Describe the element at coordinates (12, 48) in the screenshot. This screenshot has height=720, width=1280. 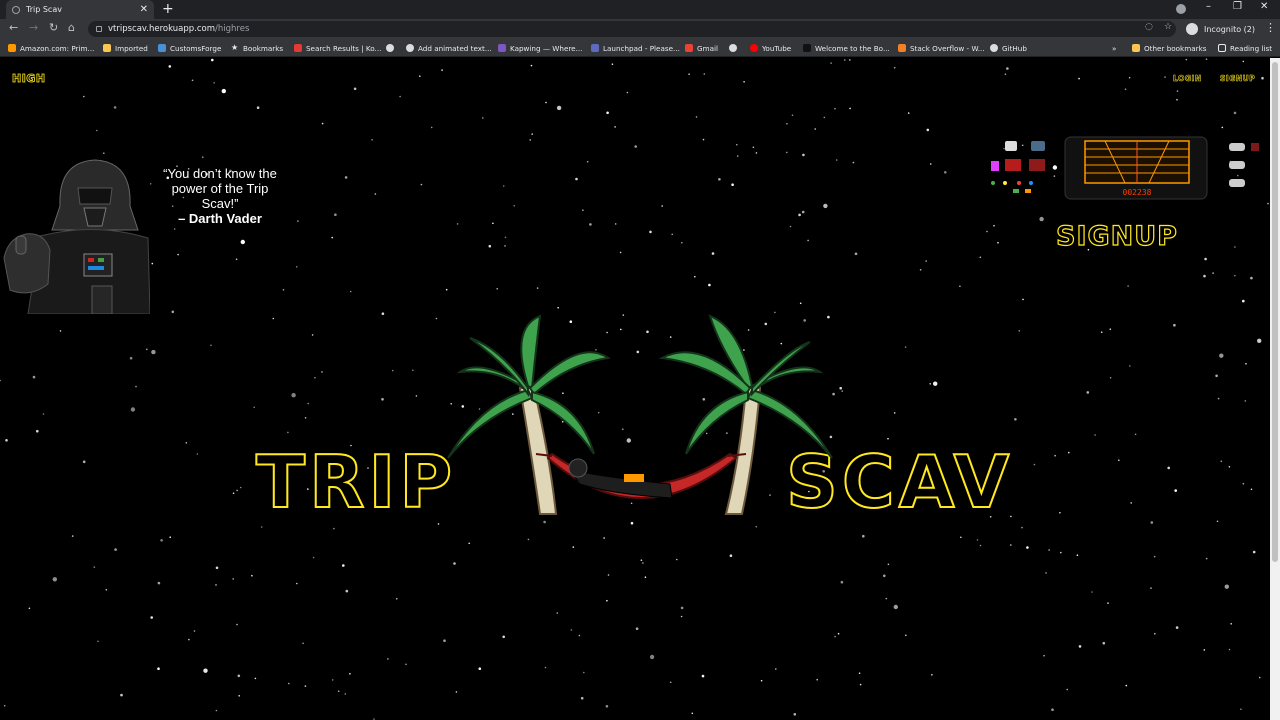
I see `amazon-icon` at that location.